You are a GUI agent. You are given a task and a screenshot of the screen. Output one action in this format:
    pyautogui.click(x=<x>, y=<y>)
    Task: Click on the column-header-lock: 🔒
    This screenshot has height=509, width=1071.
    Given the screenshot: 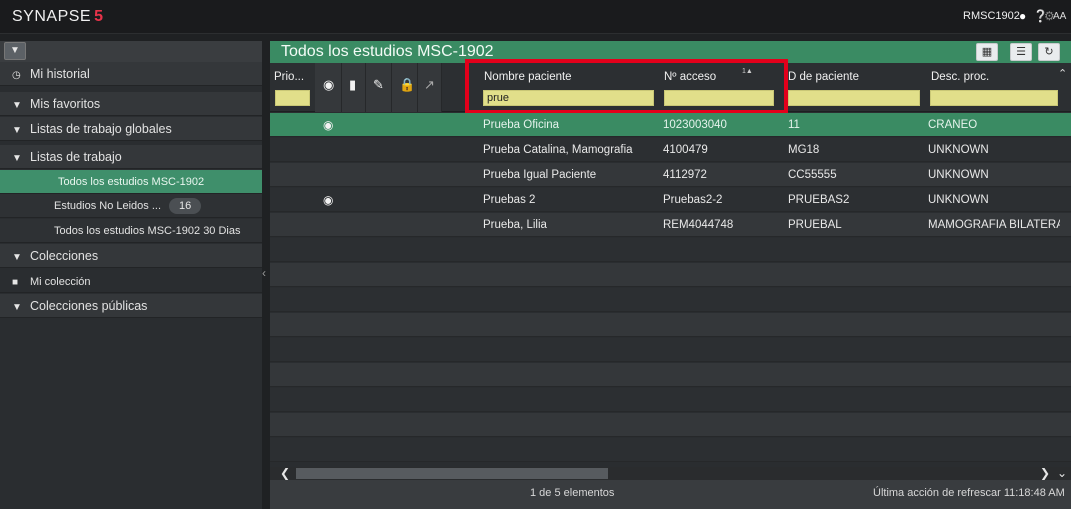 What is the action you would take?
    pyautogui.click(x=405, y=87)
    